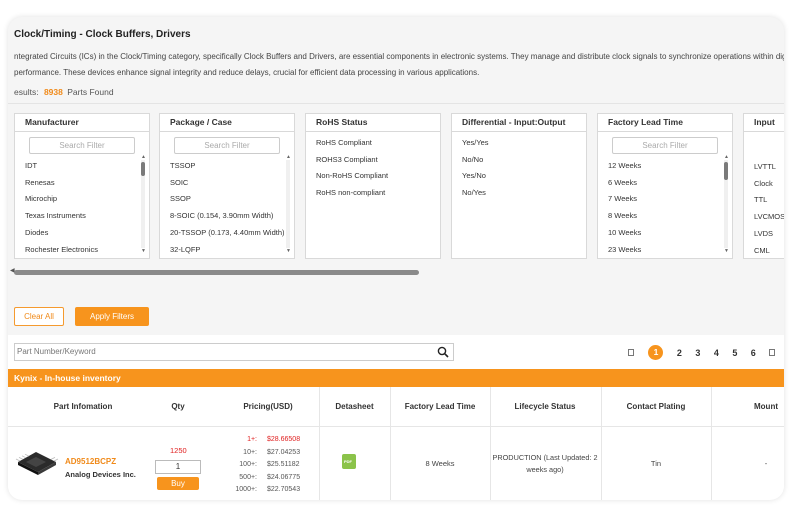  Describe the element at coordinates (232, 250) in the screenshot. I see `filter-option: 32-LQFP` at that location.